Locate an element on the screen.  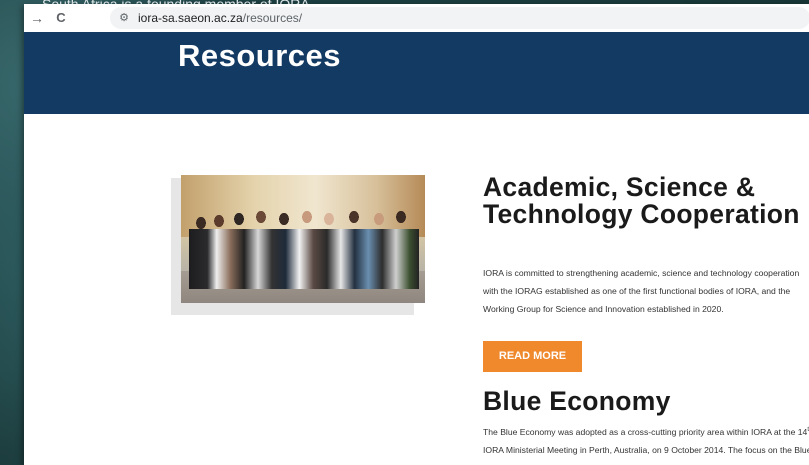
forward-icon: → is located at coordinates (37, 18).